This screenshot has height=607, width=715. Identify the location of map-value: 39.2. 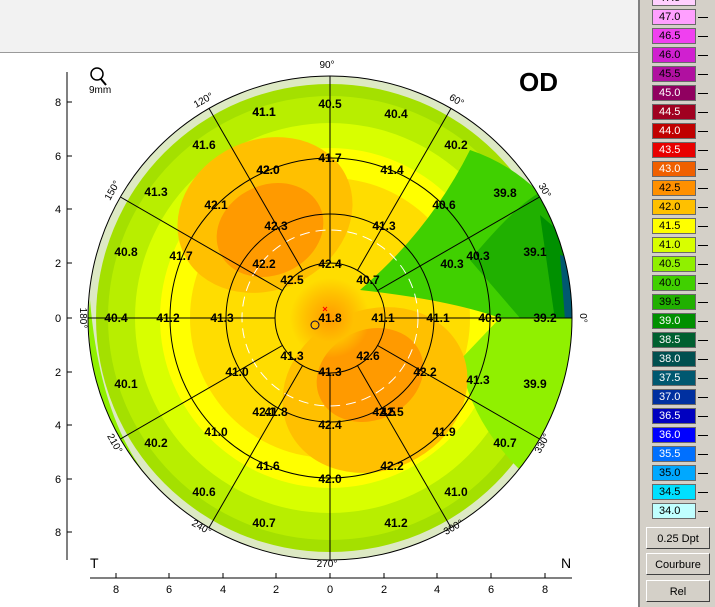
(545, 318).